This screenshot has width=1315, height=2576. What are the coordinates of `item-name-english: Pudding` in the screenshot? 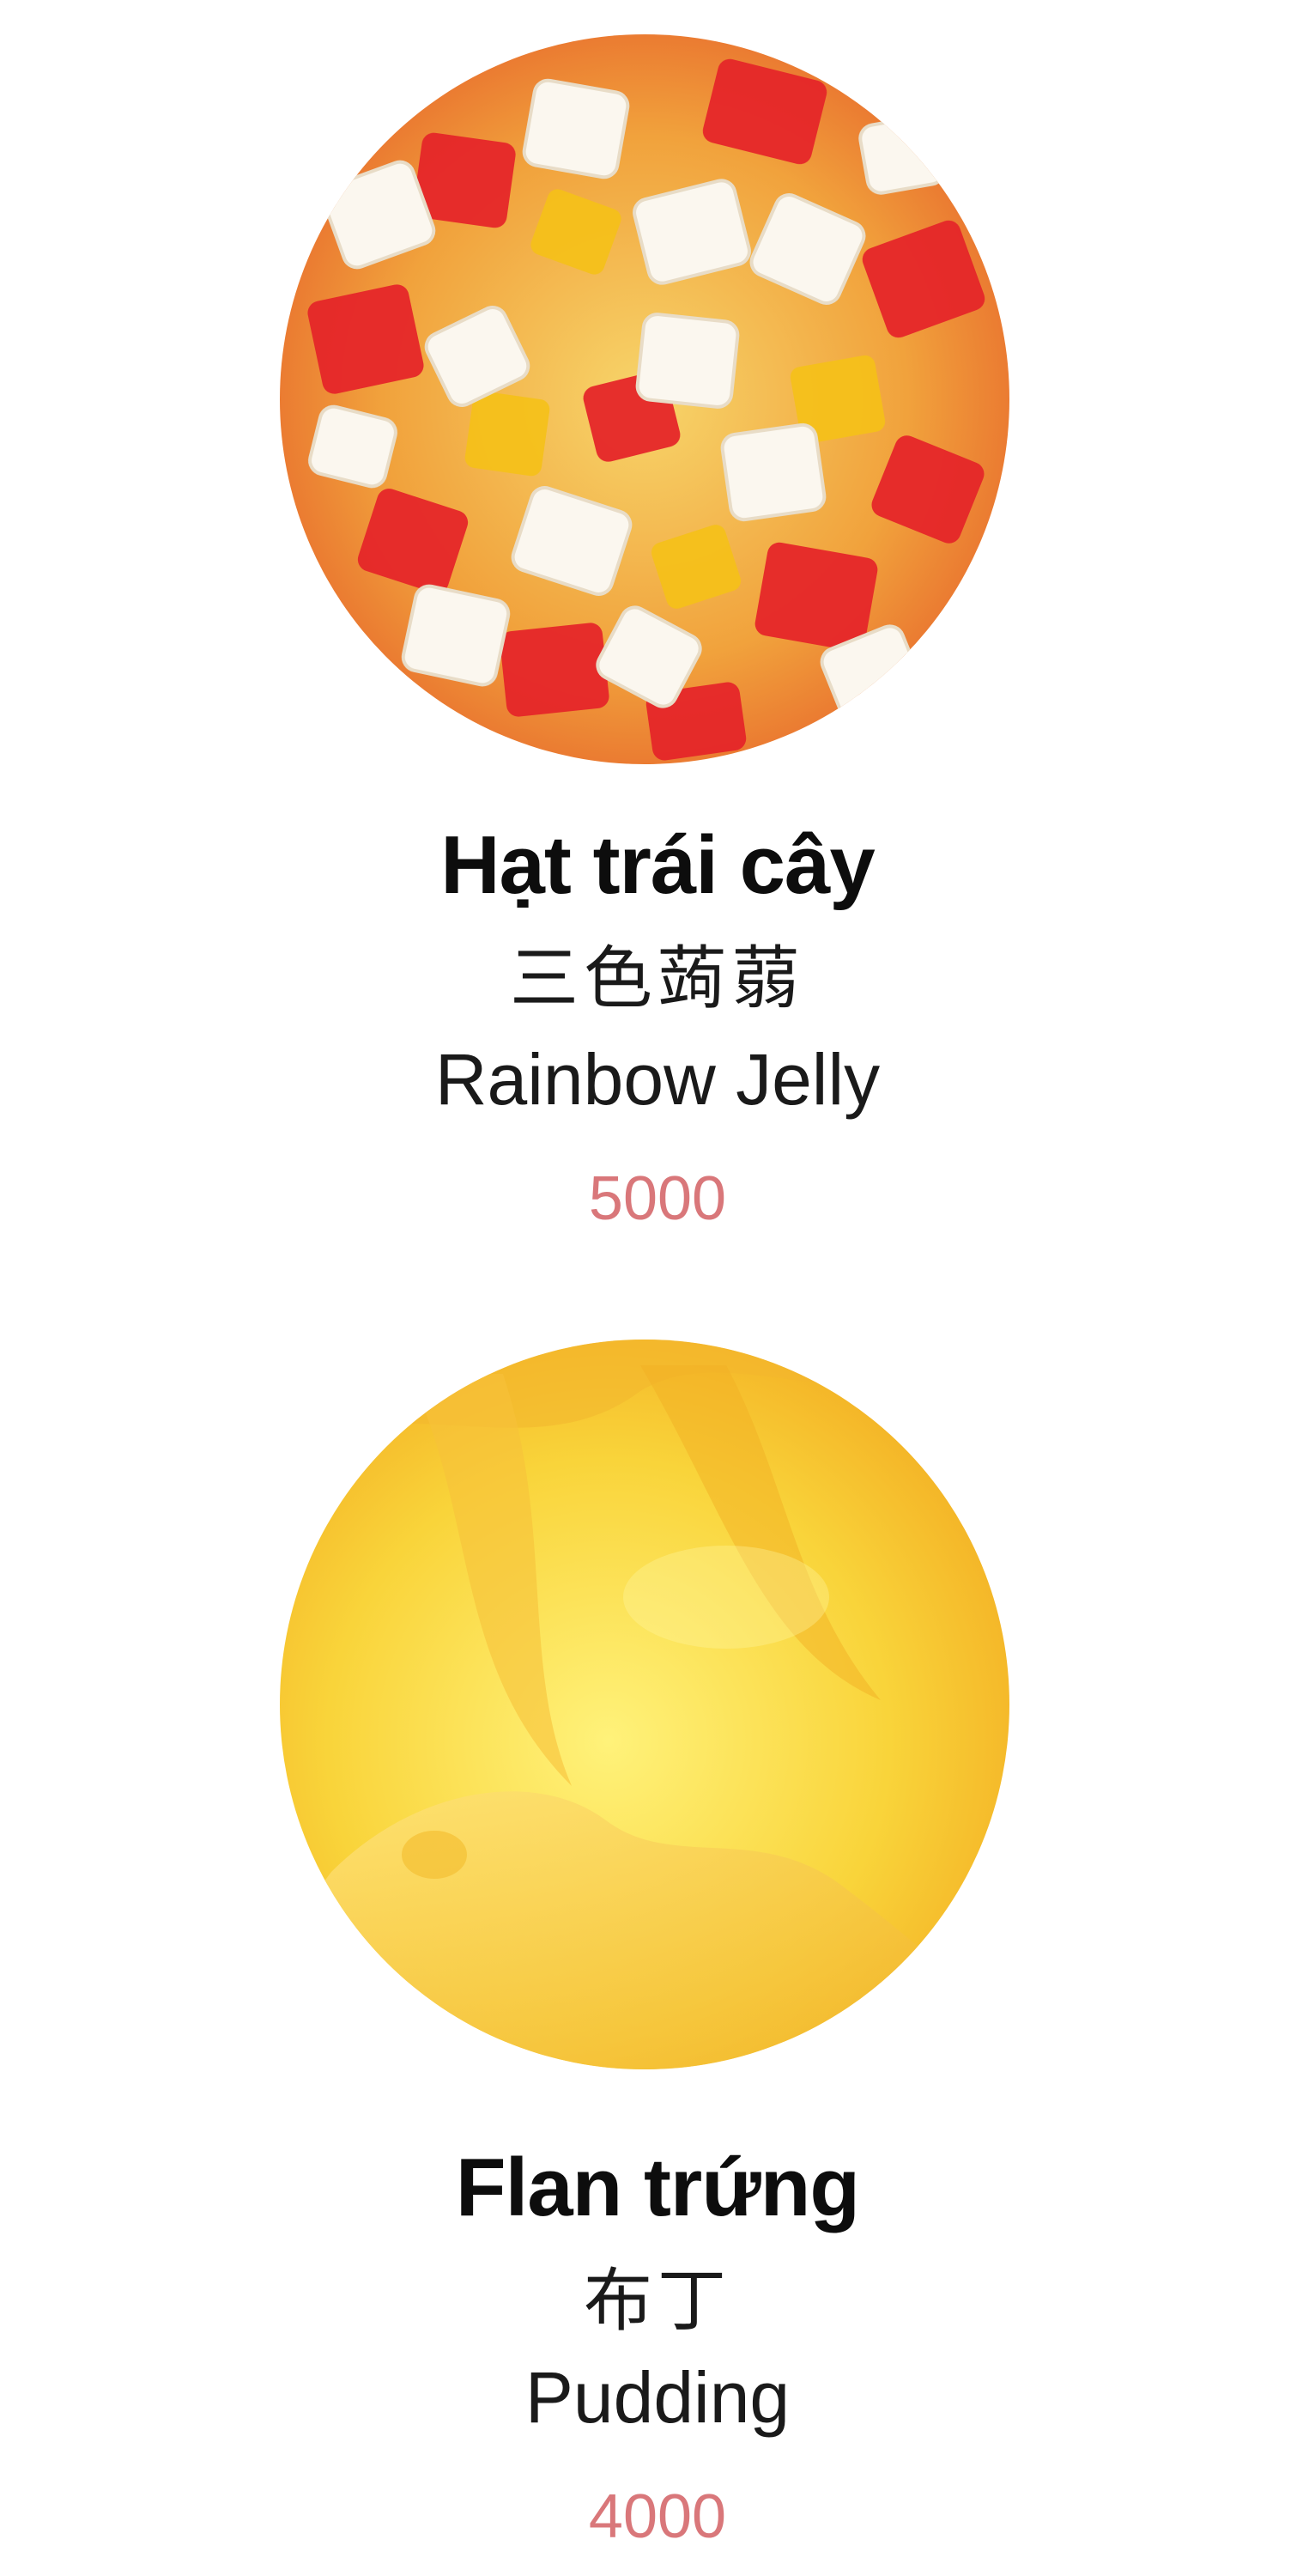 It's located at (657, 2397).